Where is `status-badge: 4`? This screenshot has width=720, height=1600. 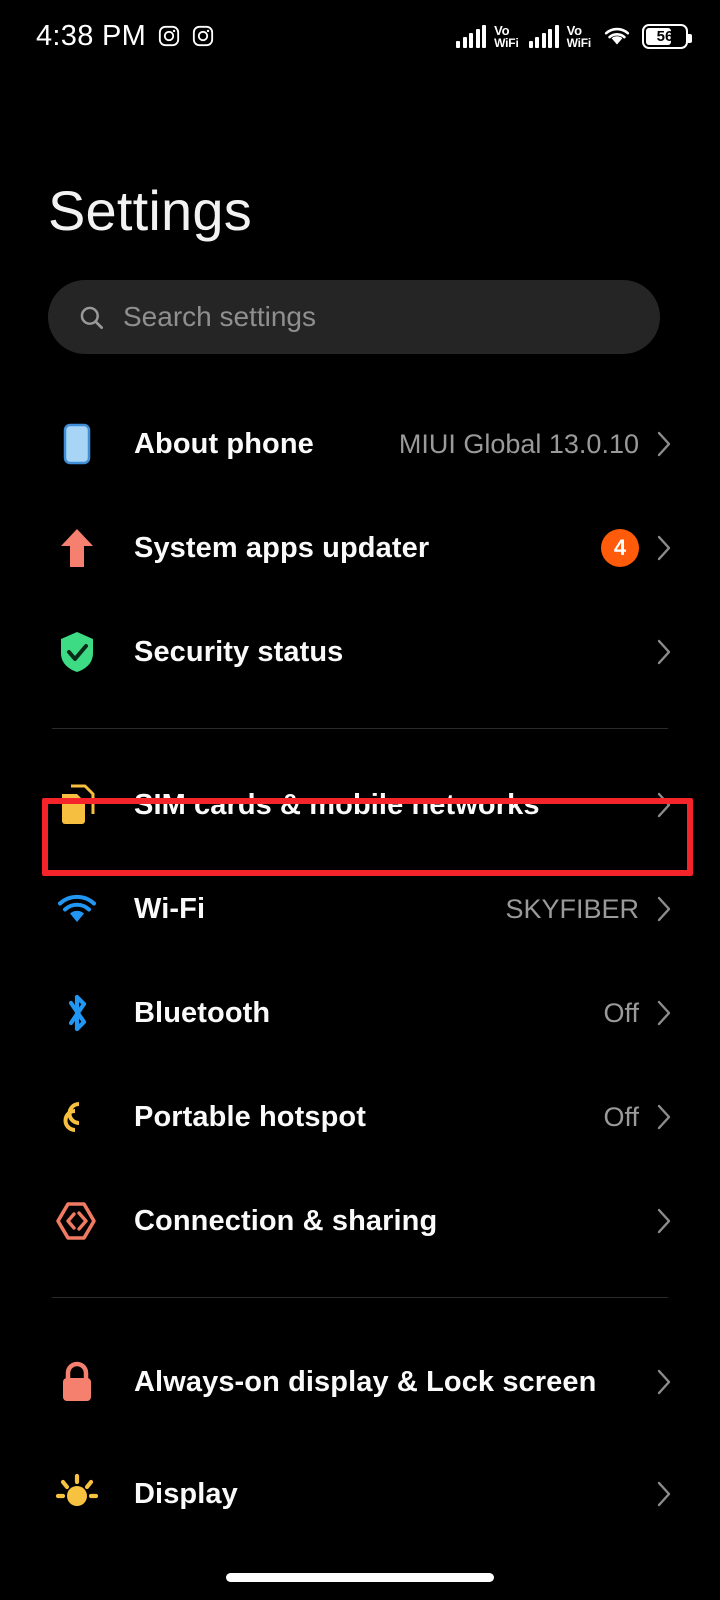
status-badge: 4 is located at coordinates (620, 548).